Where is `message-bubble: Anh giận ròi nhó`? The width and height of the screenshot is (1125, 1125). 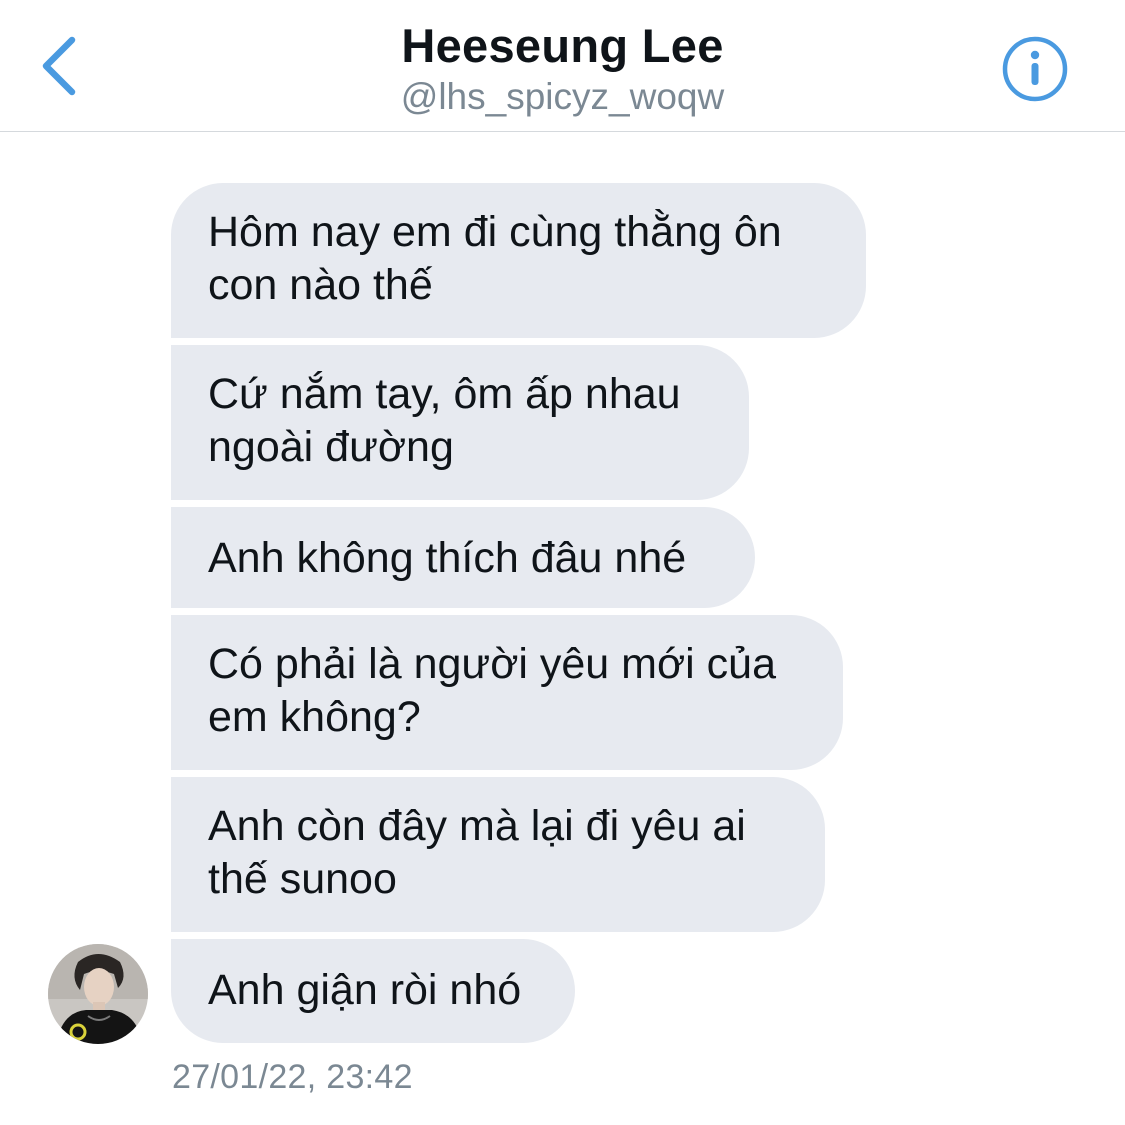
message-bubble: Anh giận ròi nhó is located at coordinates (373, 991).